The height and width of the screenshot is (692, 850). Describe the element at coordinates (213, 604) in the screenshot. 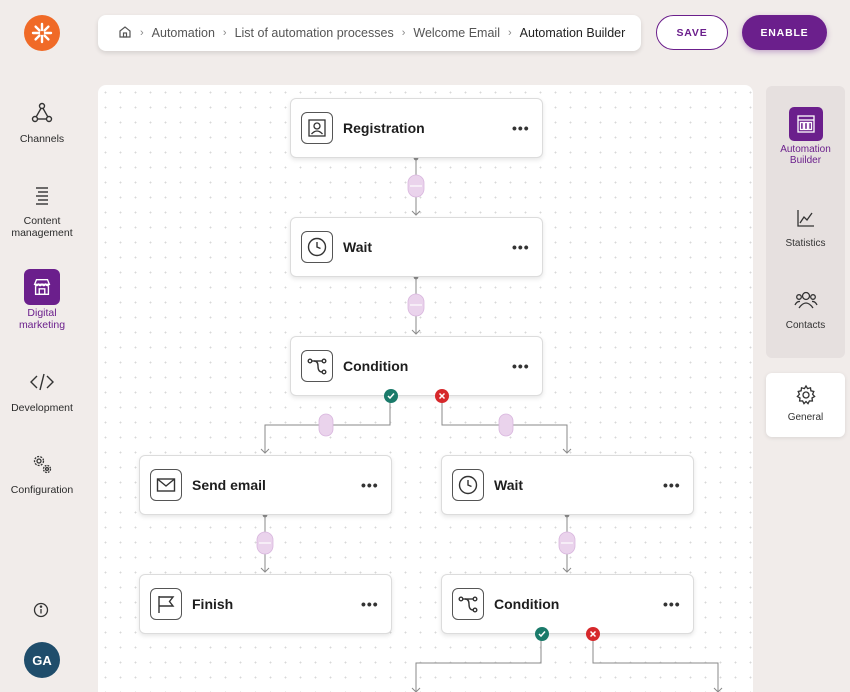

I see `node-label: Finish` at that location.